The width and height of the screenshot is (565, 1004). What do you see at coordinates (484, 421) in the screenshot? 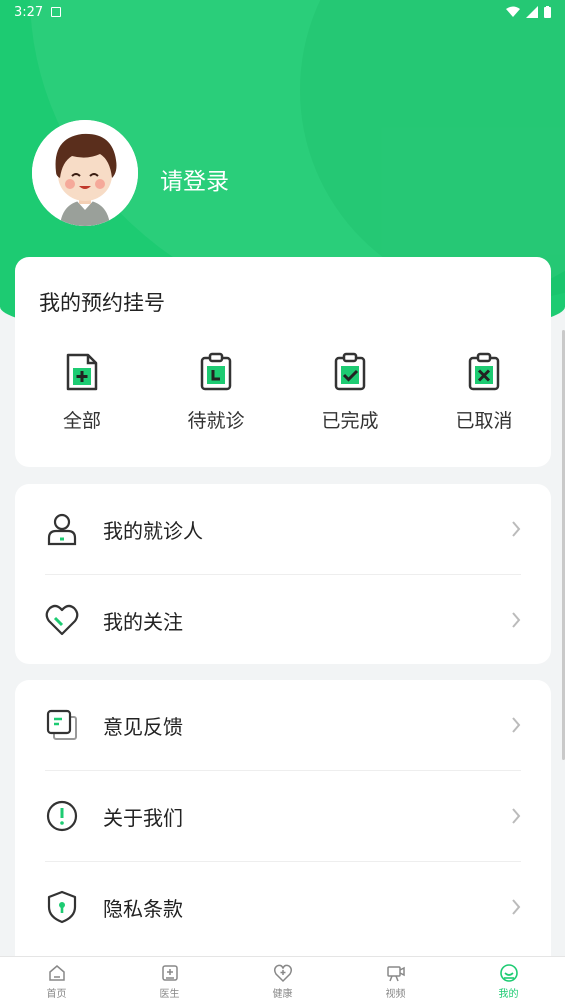
I see `appointment-cancelled-label: 已取消` at bounding box center [484, 421].